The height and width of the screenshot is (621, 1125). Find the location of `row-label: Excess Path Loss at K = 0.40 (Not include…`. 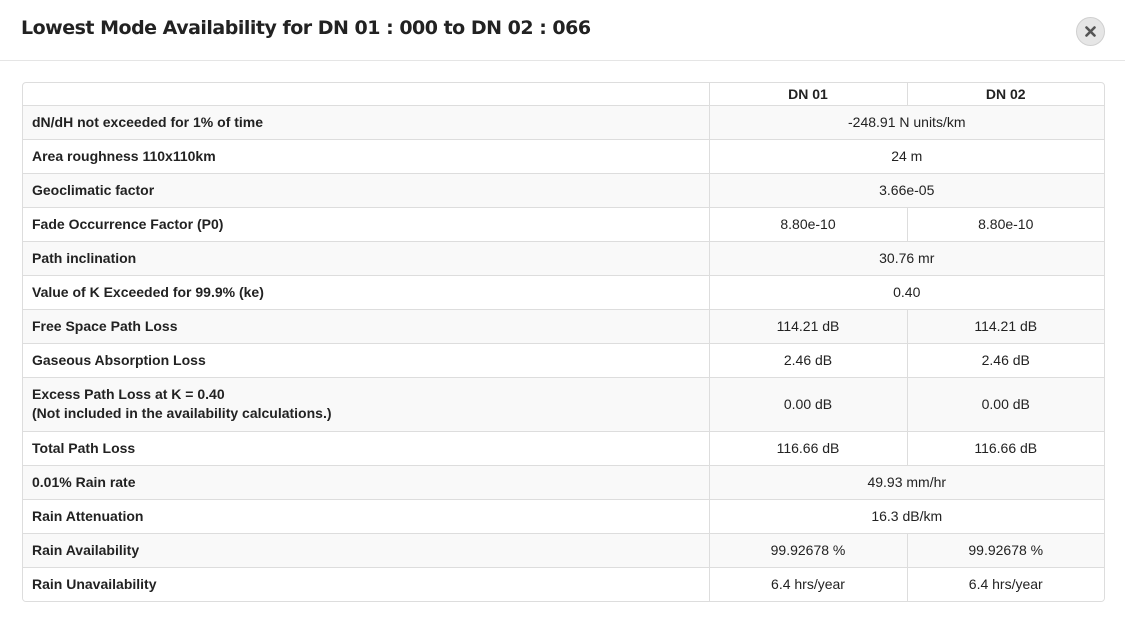

row-label: Excess Path Loss at K = 0.40 (Not include… is located at coordinates (366, 403).